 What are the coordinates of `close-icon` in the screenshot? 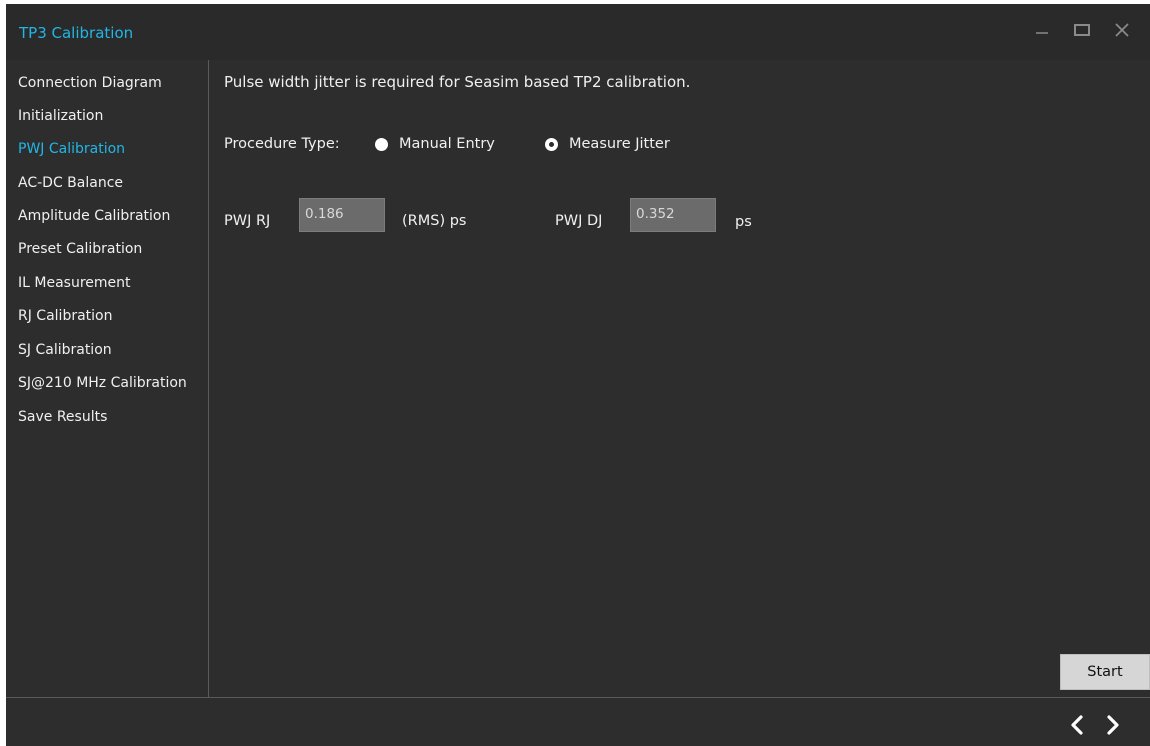 It's located at (1122, 30).